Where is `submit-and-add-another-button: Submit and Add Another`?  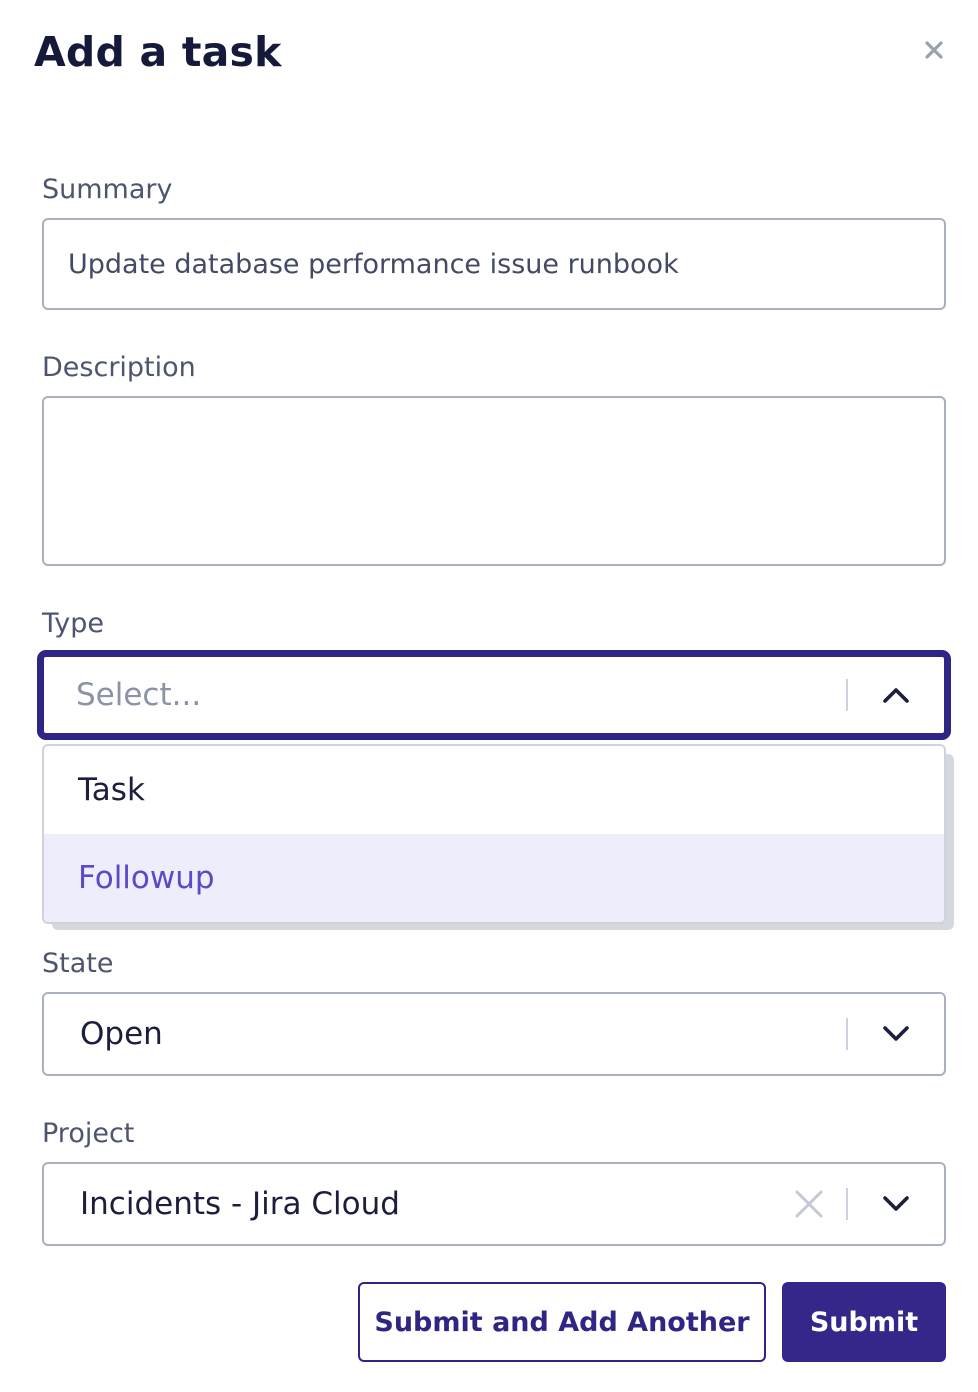 submit-and-add-another-button: Submit and Add Another is located at coordinates (562, 1322).